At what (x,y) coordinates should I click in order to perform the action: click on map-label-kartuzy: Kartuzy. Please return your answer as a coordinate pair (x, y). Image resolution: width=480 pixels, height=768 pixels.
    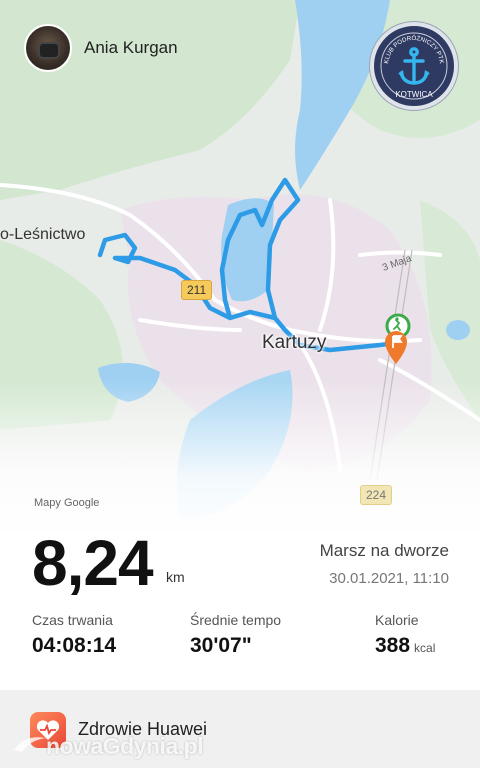
    Looking at the image, I should click on (294, 342).